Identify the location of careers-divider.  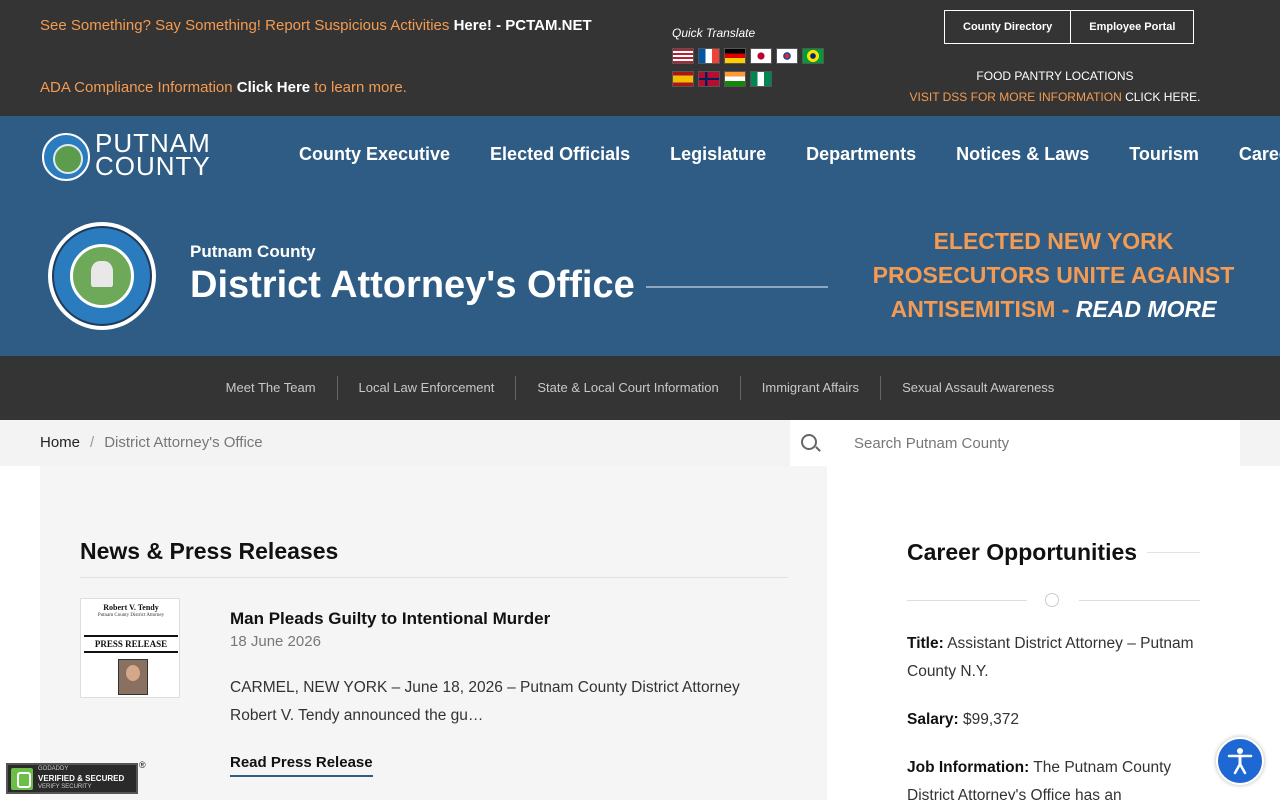
(1053, 600).